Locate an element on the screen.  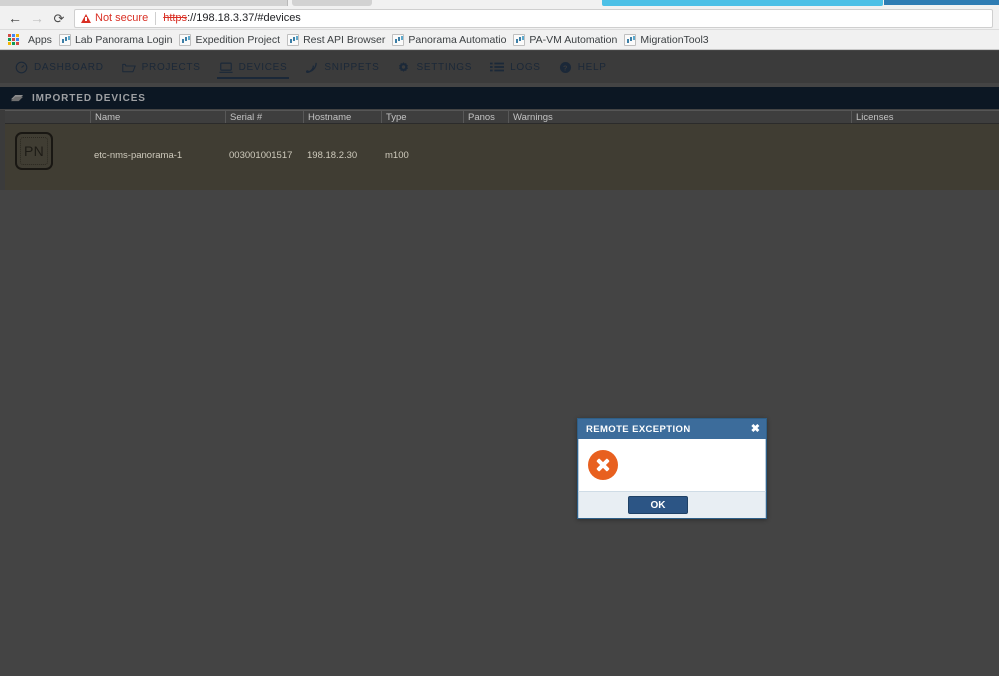
remote-exception-dialog: REMOTE EXCEPTION ✖ OK is located at coordinates (672, 468).